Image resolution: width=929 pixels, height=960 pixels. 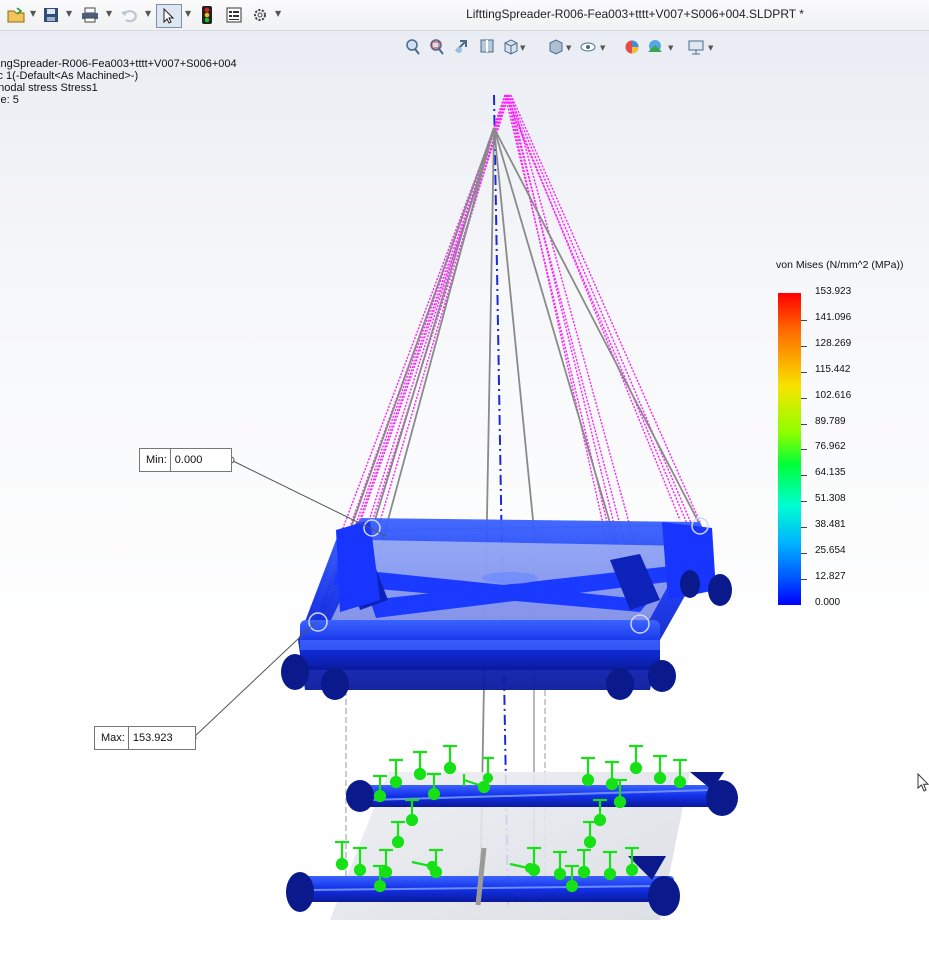 What do you see at coordinates (112, 738) in the screenshot?
I see `max-callout-label: Max:` at bounding box center [112, 738].